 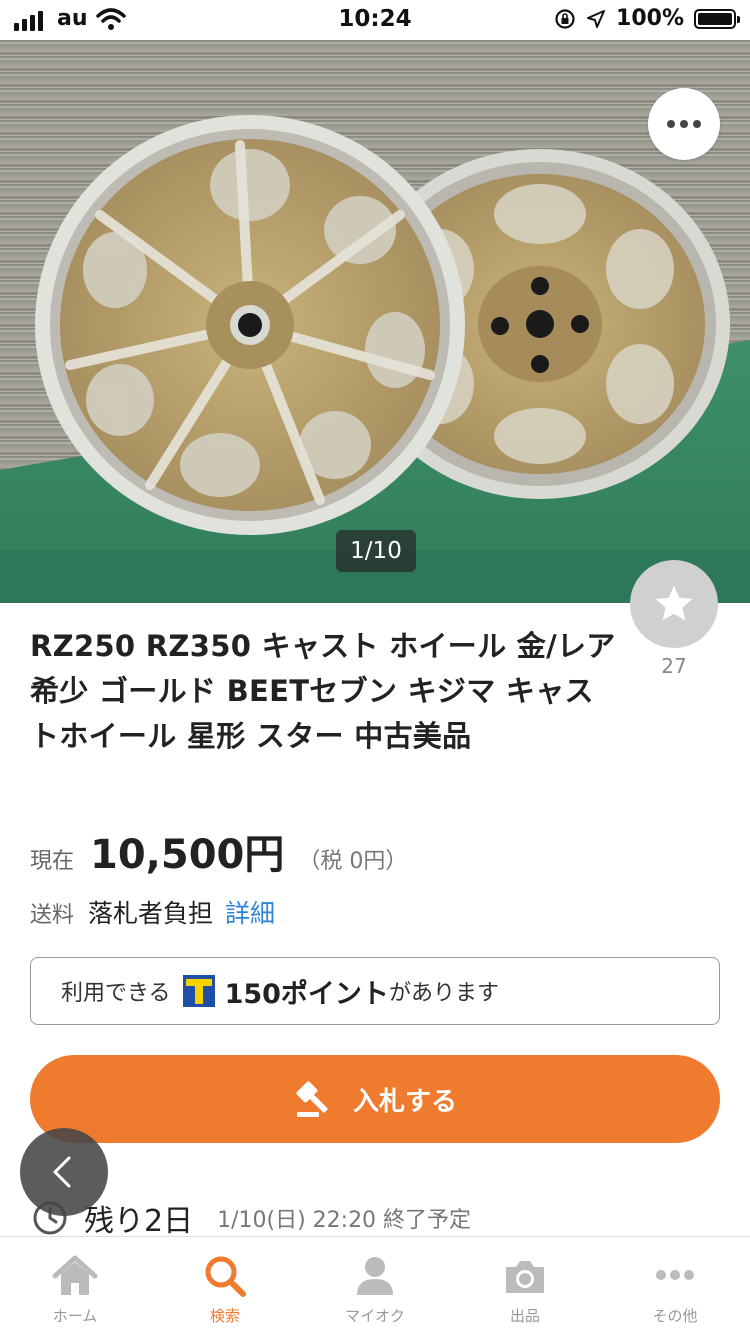 I want to click on home-icon, so click(x=75, y=1275).